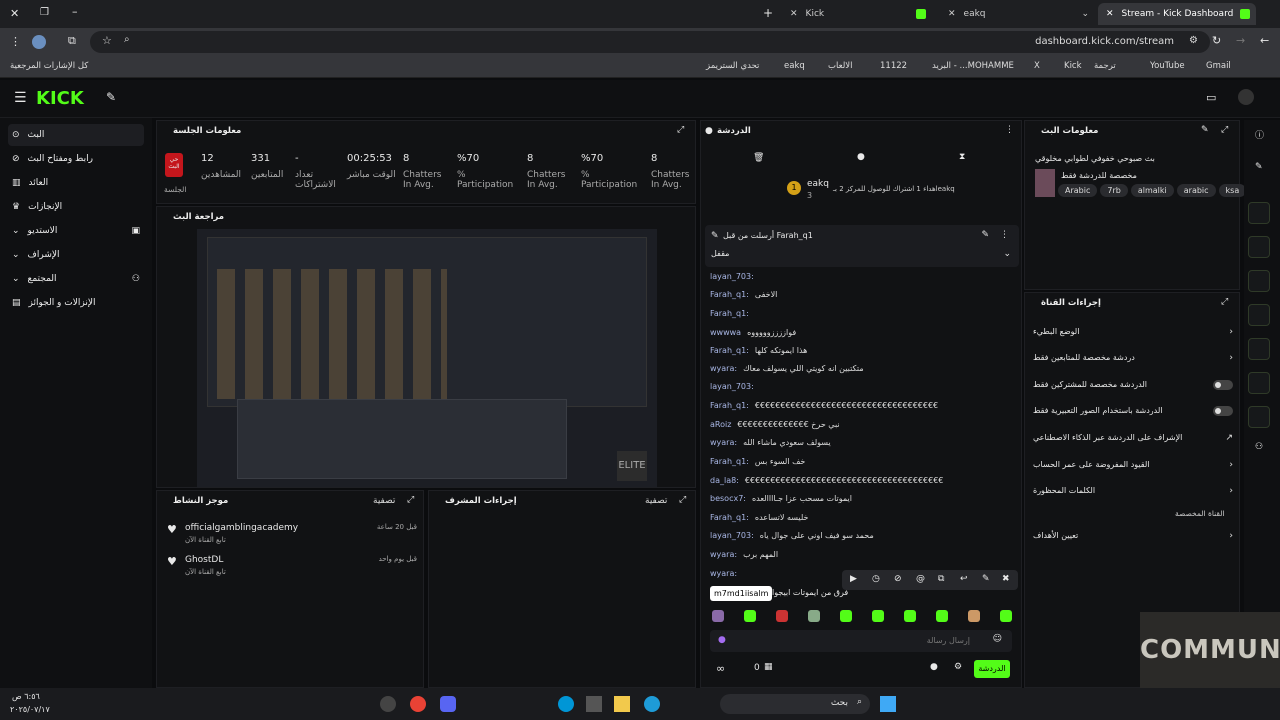 This screenshot has width=1280, height=720. I want to click on new-tab-icon: +, so click(768, 13).